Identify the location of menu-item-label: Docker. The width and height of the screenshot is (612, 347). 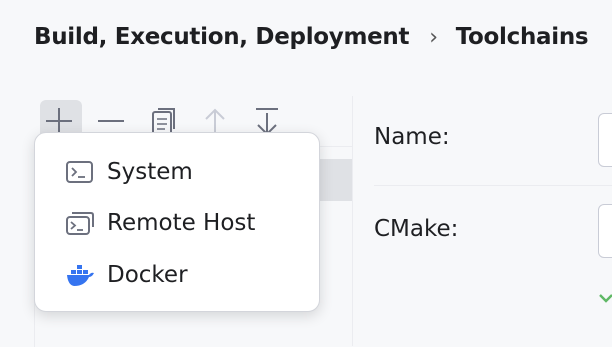
(147, 275).